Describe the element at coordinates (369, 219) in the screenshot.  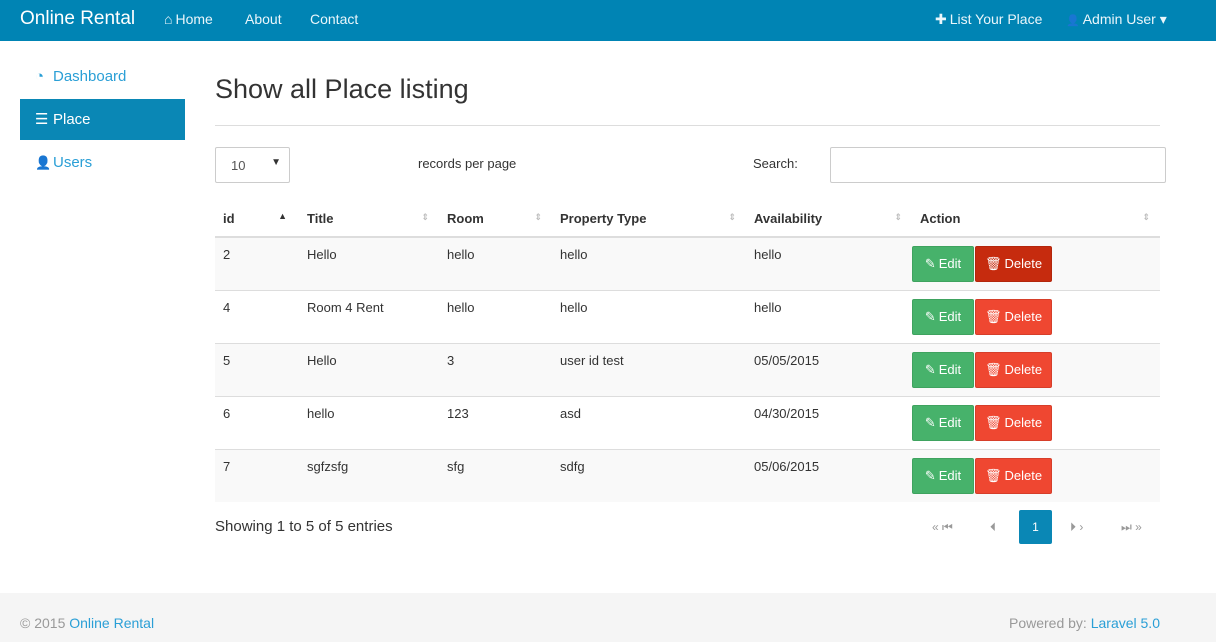
I see `column-header-title: Title ⇕` at that location.